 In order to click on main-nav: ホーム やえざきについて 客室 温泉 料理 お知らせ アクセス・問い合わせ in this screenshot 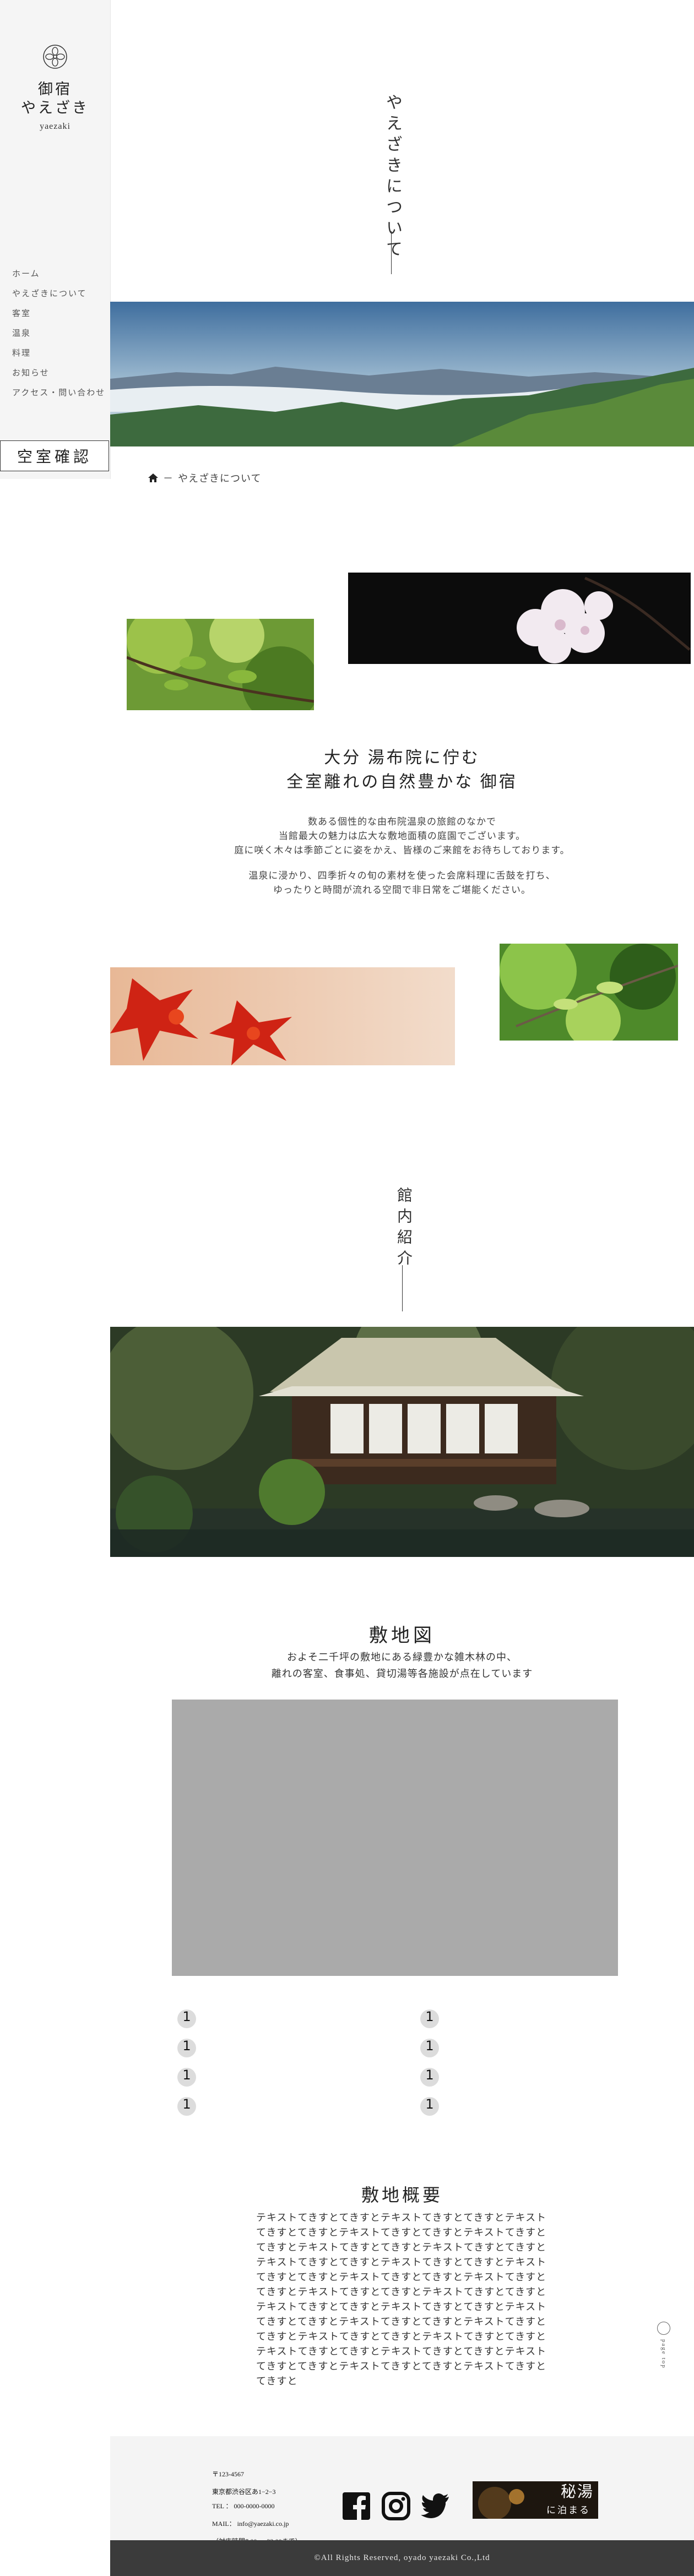, I will do `click(59, 333)`.